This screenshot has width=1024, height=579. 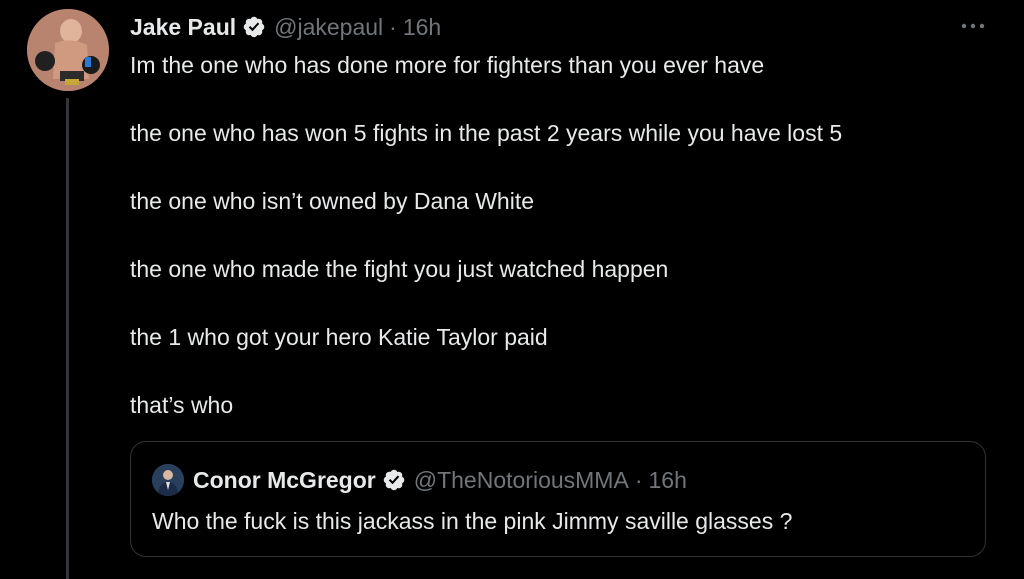 I want to click on boxer-photo-icon, so click(x=68, y=50).